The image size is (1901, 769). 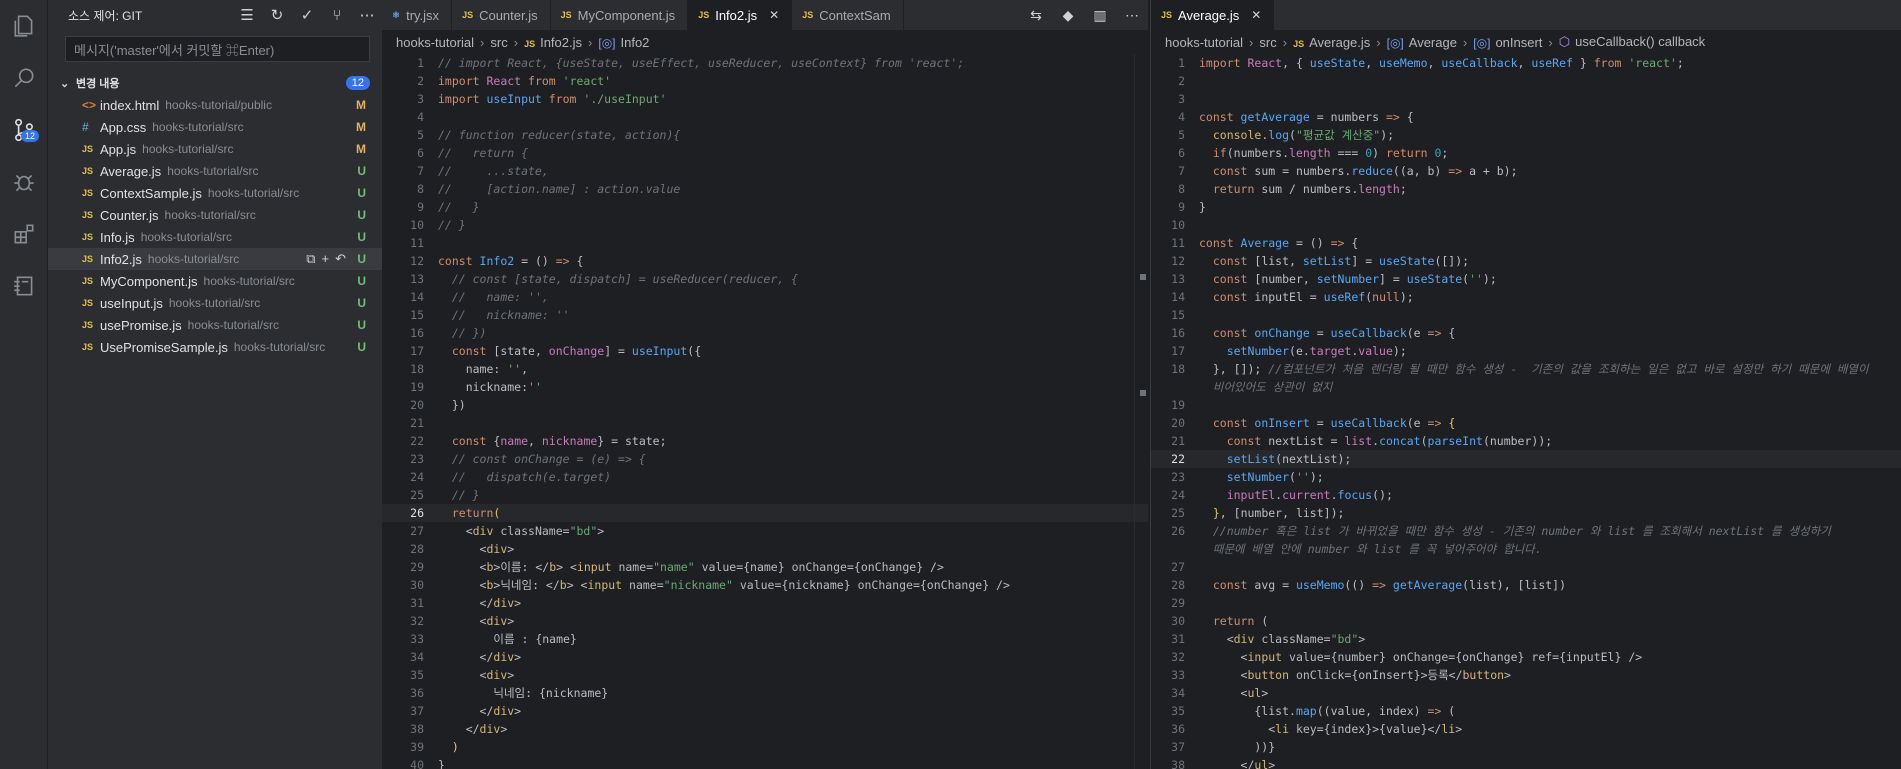 I want to click on code-line: 35 {list.map((value, index) => (, so click(x=1526, y=711).